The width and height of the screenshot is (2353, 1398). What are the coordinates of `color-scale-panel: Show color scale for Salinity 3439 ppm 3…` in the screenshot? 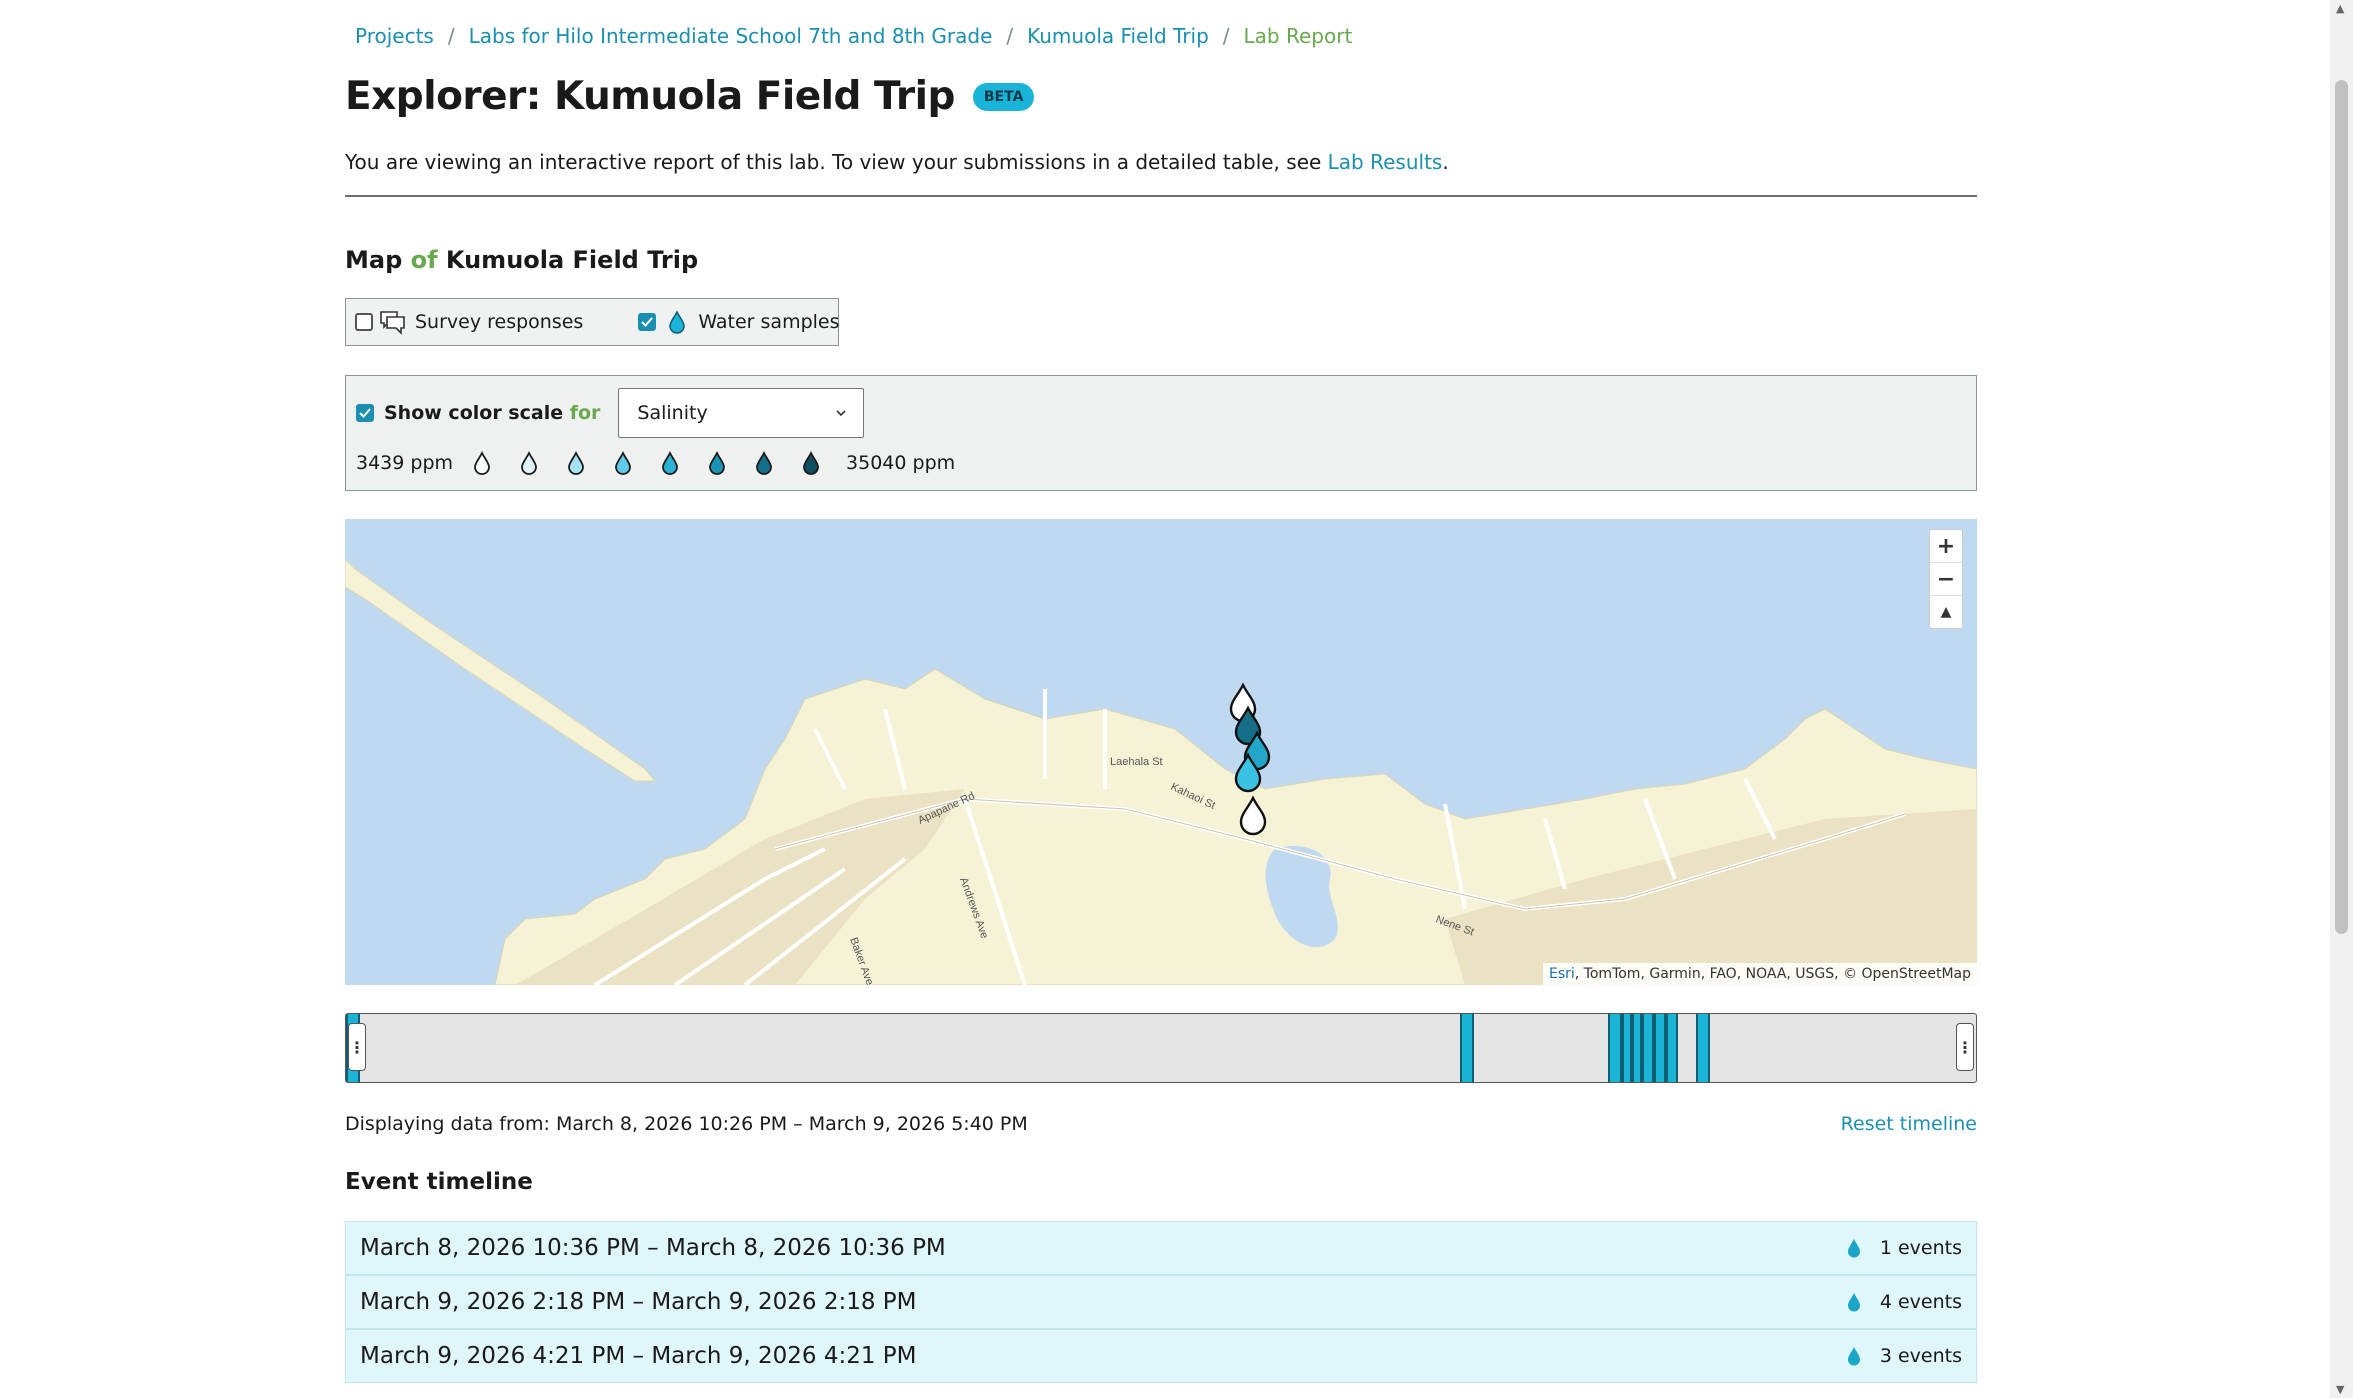 It's located at (1161, 433).